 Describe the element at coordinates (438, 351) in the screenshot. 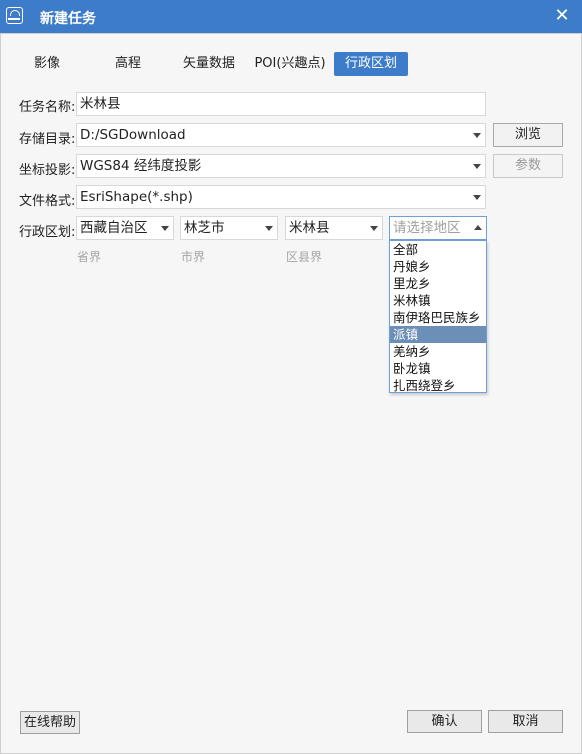

I see `dropdown-option: 羌纳乡` at that location.